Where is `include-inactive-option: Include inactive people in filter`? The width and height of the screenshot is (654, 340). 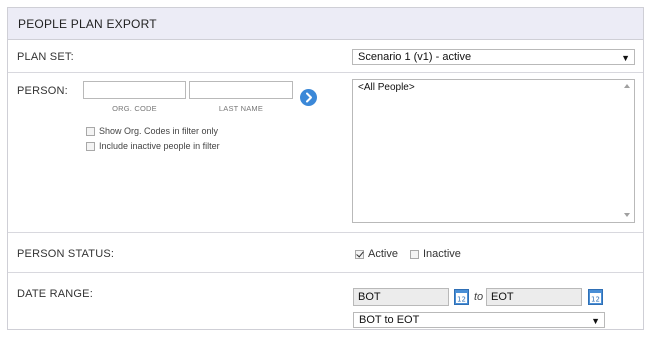
include-inactive-option: Include inactive people in filter is located at coordinates (153, 146).